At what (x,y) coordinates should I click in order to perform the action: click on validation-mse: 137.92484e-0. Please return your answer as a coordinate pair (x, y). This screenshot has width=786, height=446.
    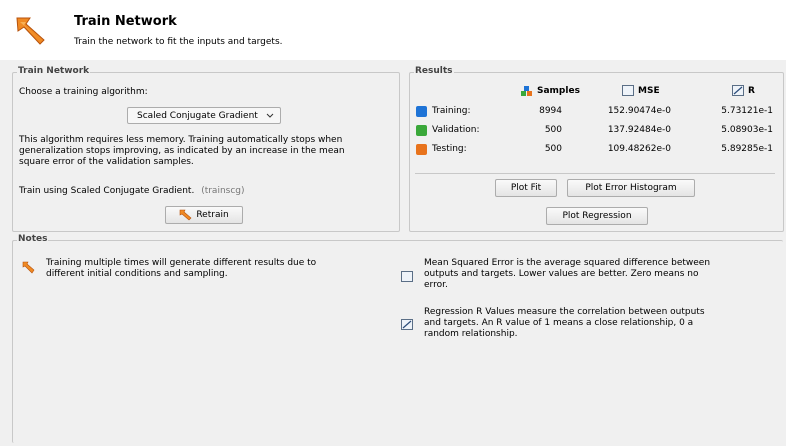
    Looking at the image, I should click on (639, 130).